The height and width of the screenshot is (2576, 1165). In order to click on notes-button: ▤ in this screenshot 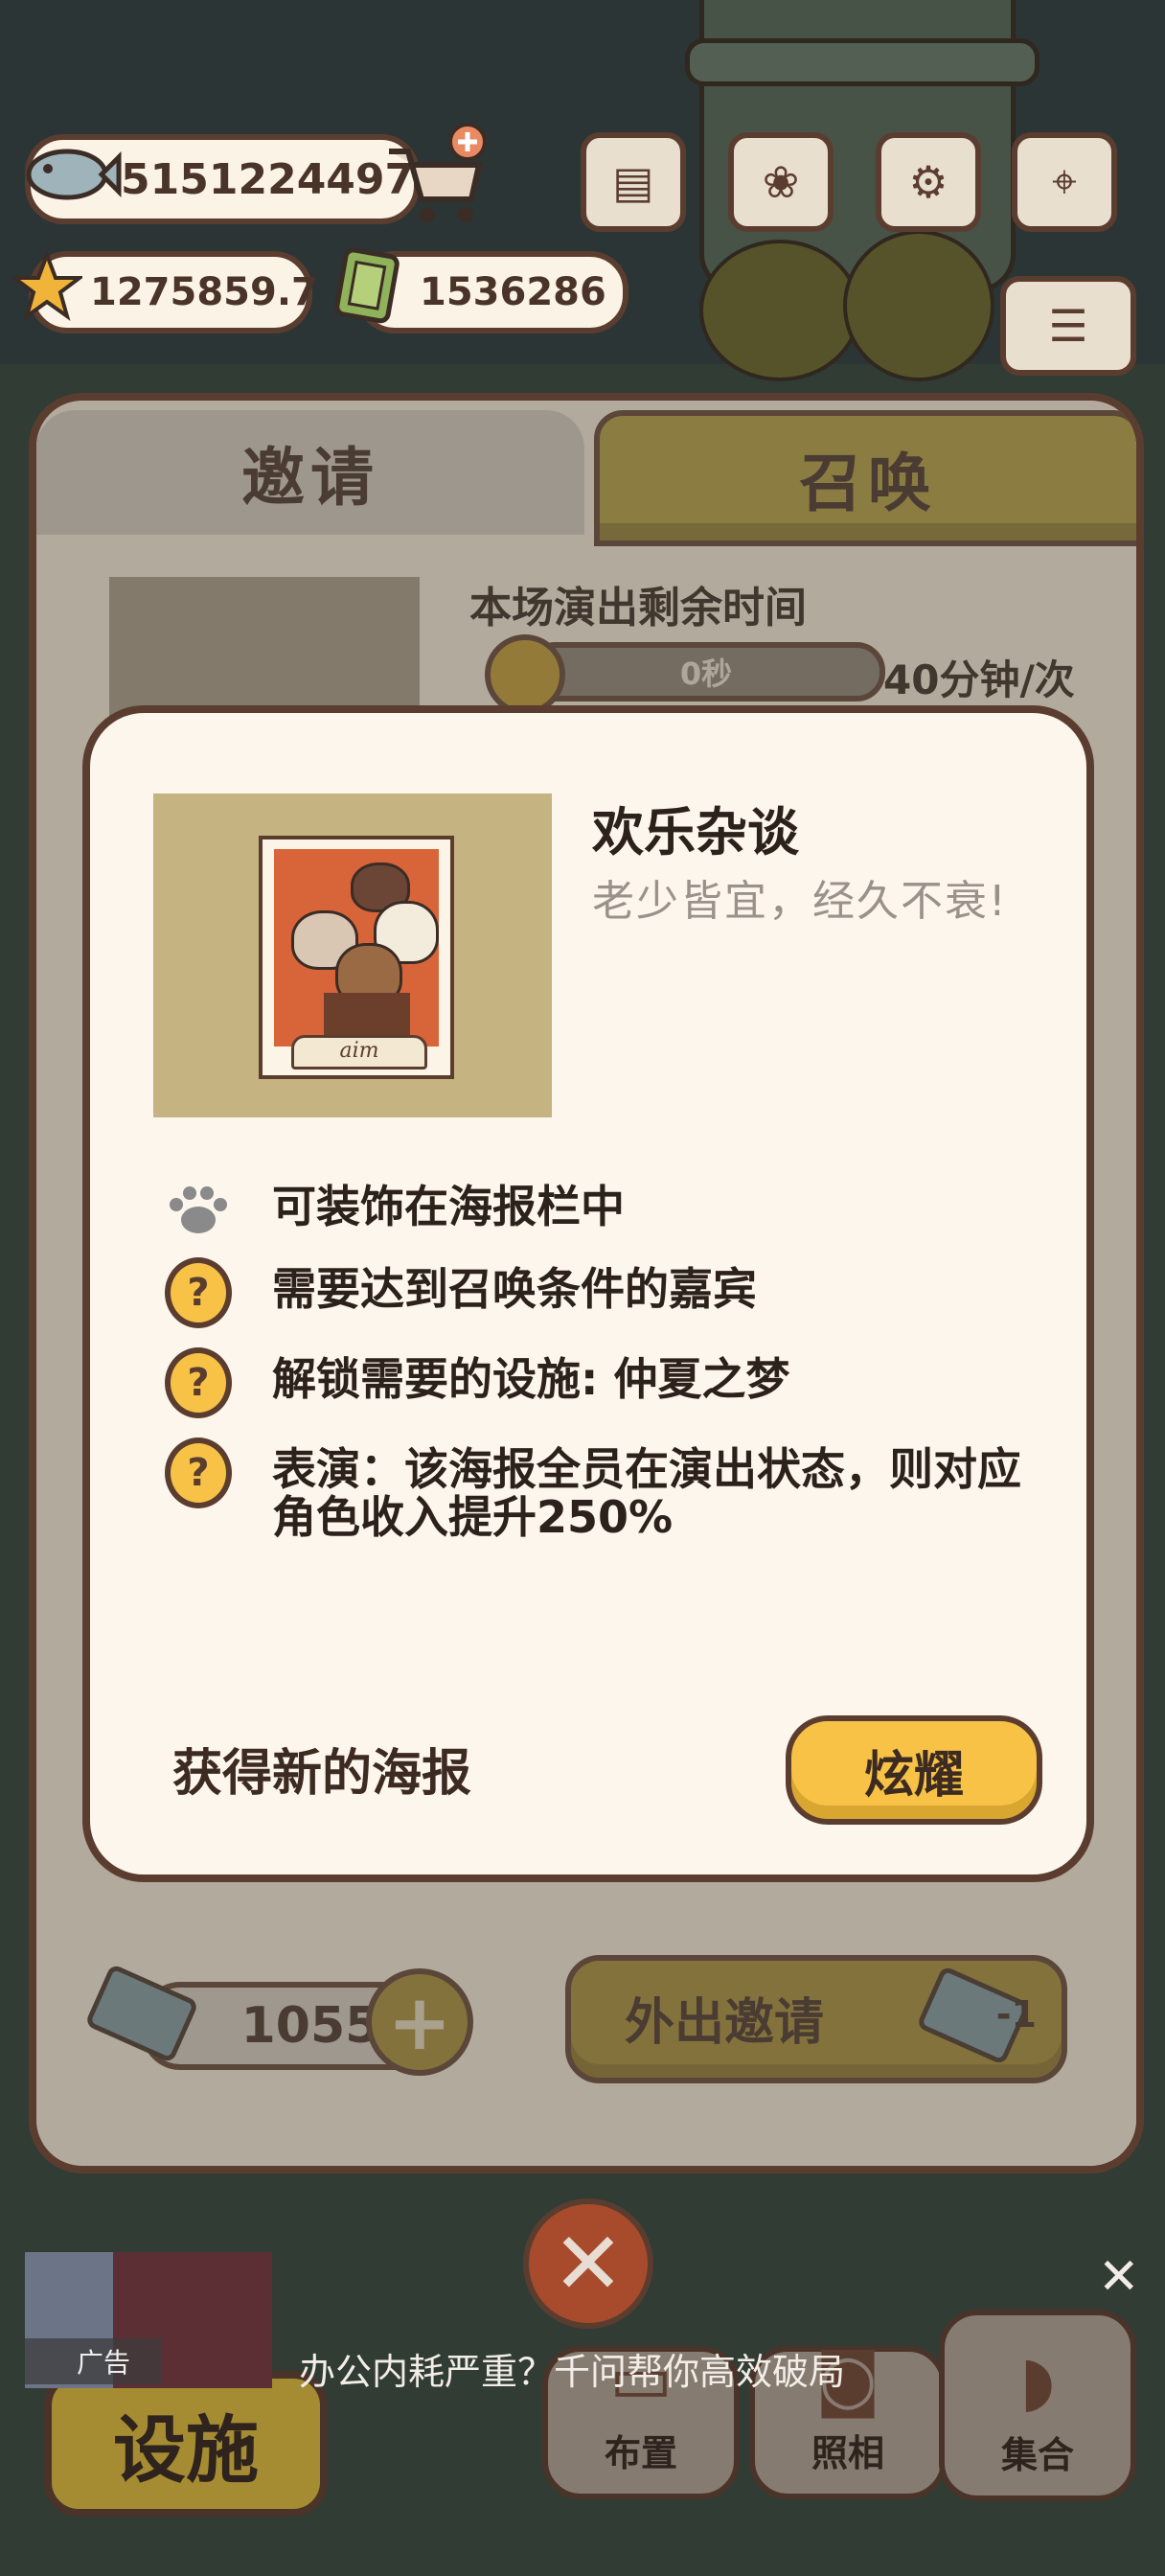, I will do `click(633, 182)`.